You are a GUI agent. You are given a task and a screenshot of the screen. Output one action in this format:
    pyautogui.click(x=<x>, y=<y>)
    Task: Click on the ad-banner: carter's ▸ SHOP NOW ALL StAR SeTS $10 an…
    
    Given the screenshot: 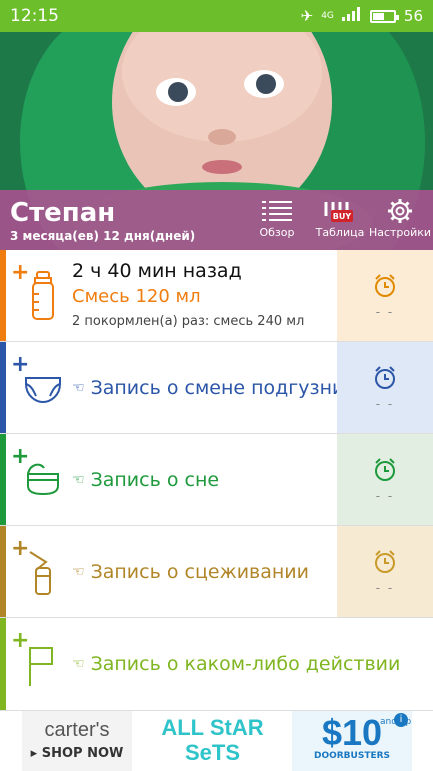 What is the action you would take?
    pyautogui.click(x=216, y=740)
    